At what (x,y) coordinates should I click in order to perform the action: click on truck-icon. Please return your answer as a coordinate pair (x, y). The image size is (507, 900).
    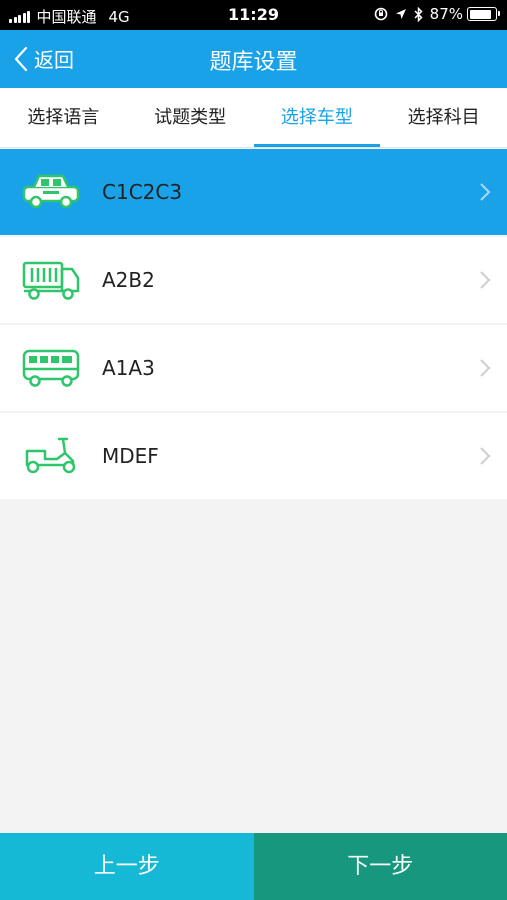
    Looking at the image, I should click on (51, 280).